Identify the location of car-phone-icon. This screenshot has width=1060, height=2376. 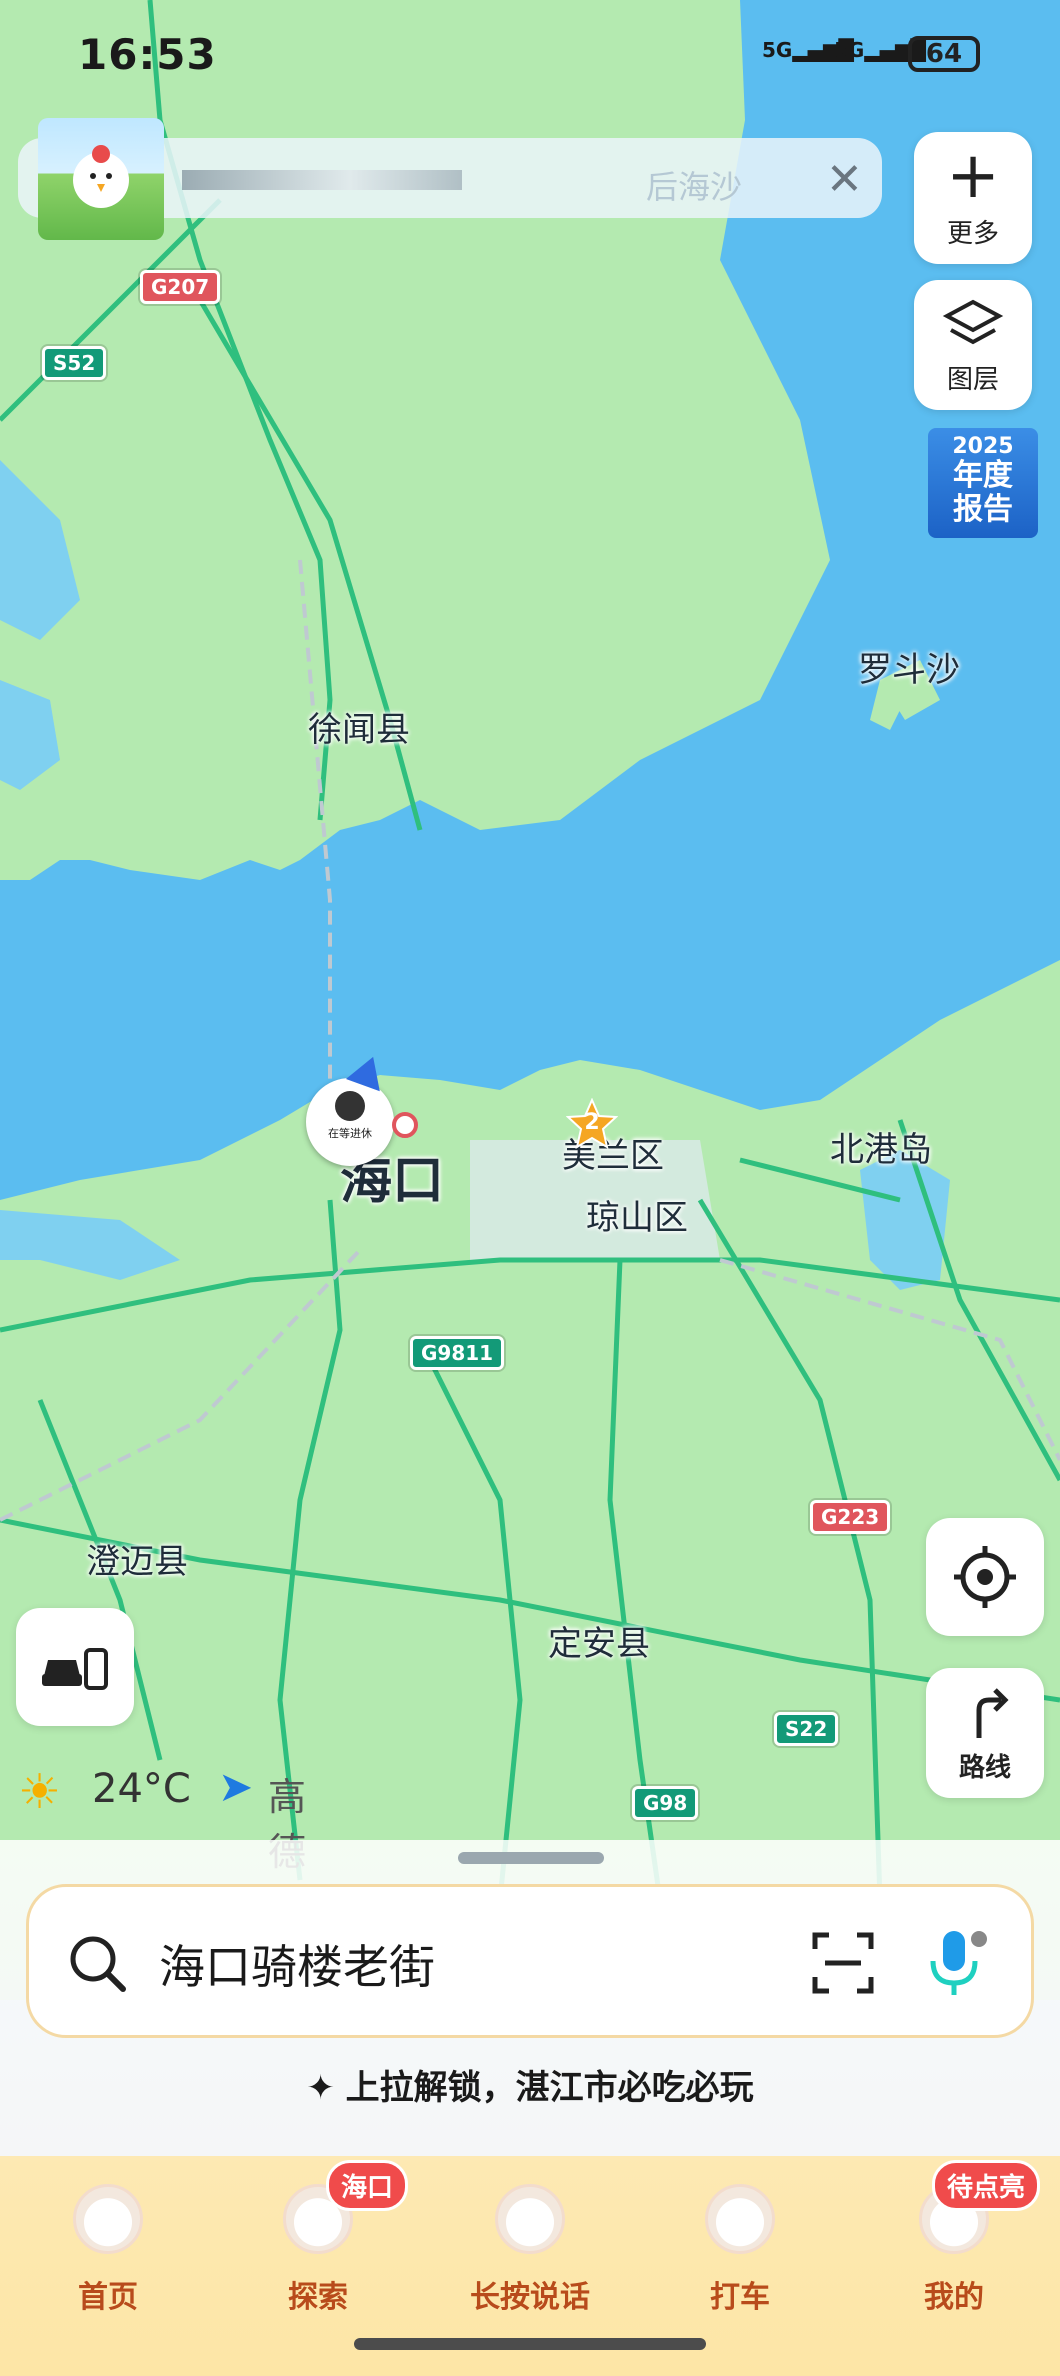
(75, 1669).